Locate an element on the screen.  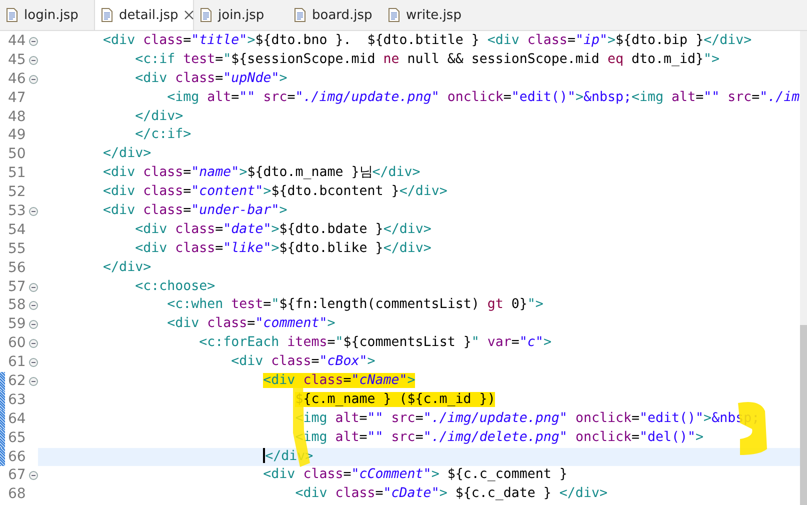
code-line: <div class="cDate"> ${c.c_date } </div> is located at coordinates (451, 494).